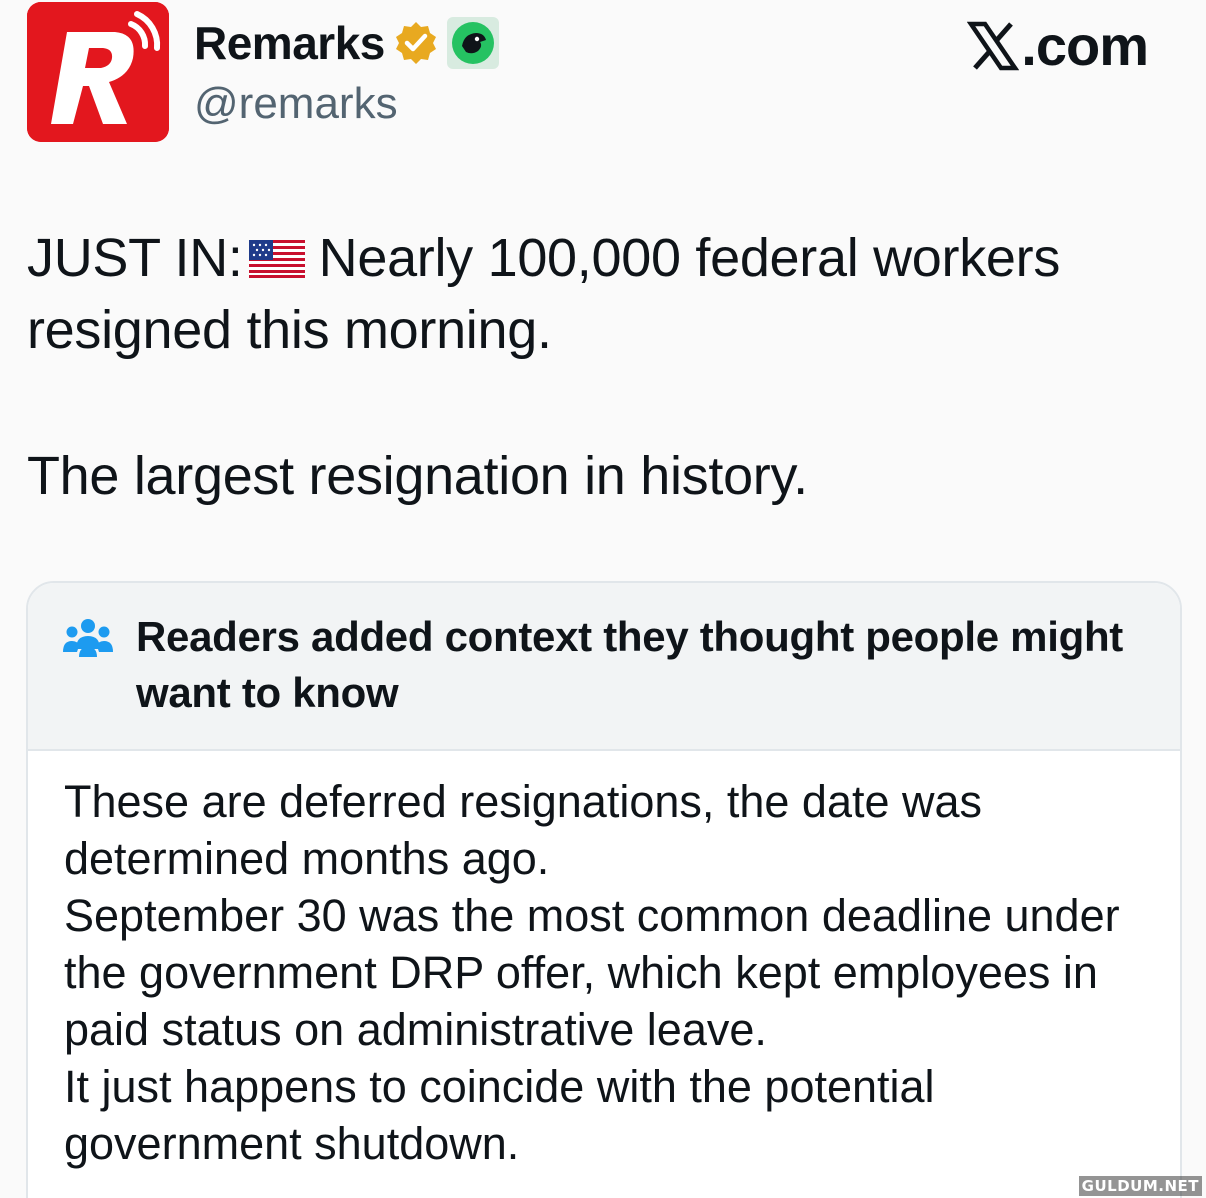 This screenshot has height=1198, width=1206. I want to click on post-paragraph-2: The largest resignation in history., so click(417, 476).